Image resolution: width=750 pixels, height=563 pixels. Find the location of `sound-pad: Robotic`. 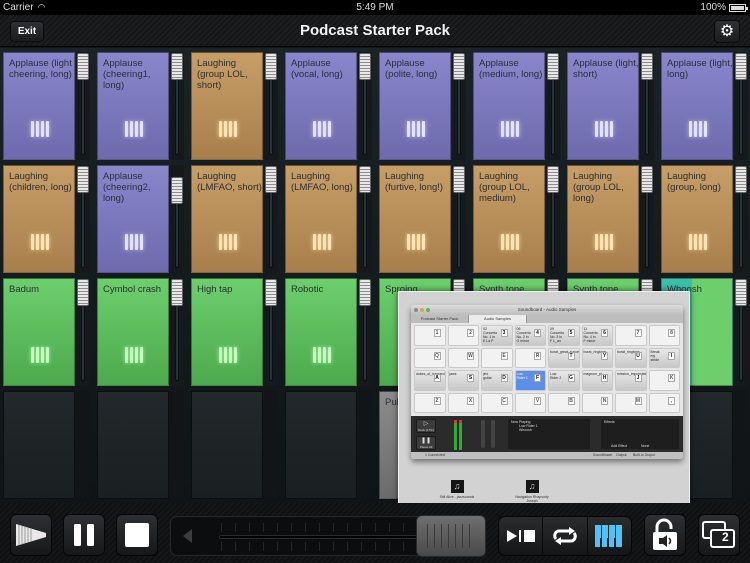

sound-pad: Robotic is located at coordinates (327, 330).